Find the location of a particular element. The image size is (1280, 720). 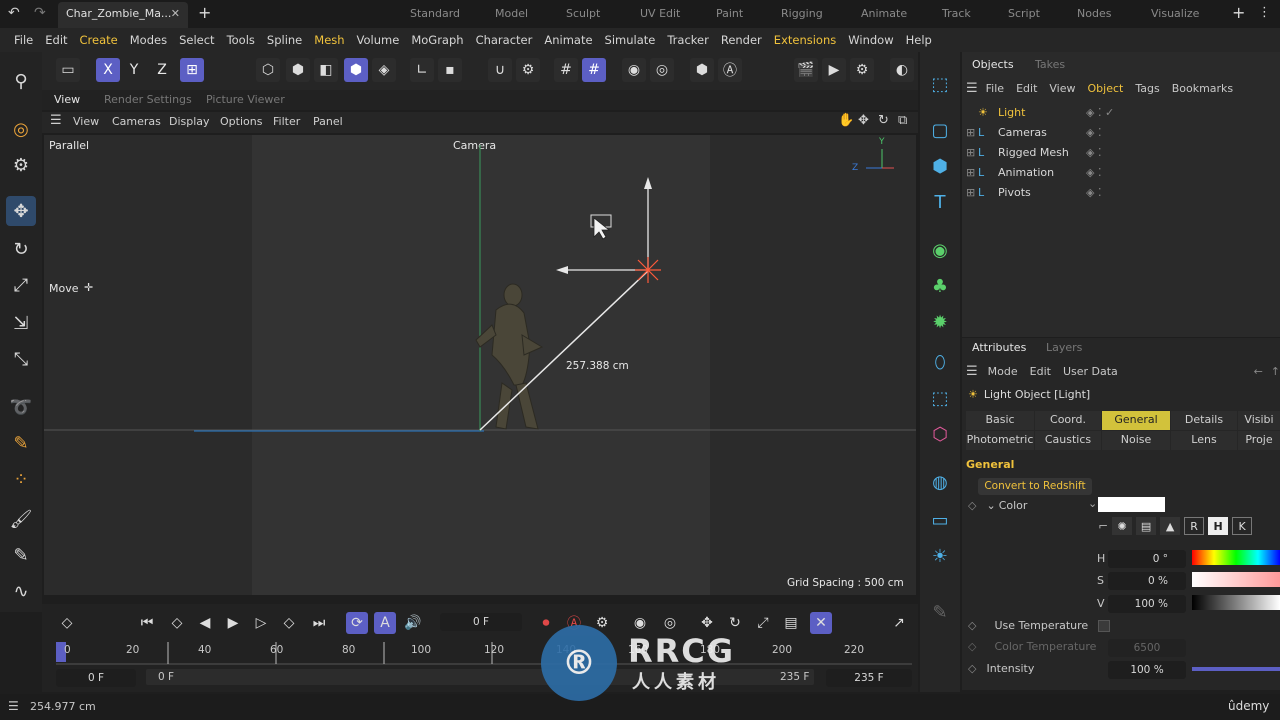

layout-animate: Animate is located at coordinates (884, 13).